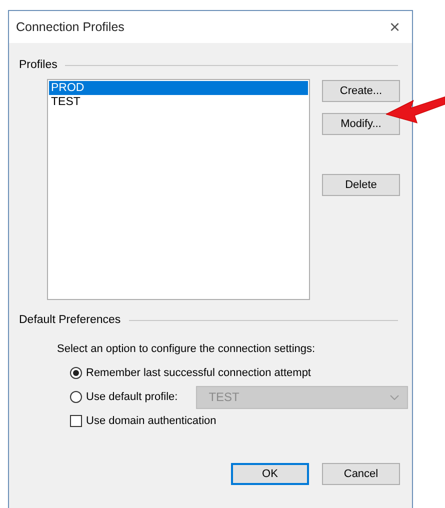 This screenshot has width=445, height=508. What do you see at coordinates (38, 65) in the screenshot?
I see `group-label: Profiles` at bounding box center [38, 65].